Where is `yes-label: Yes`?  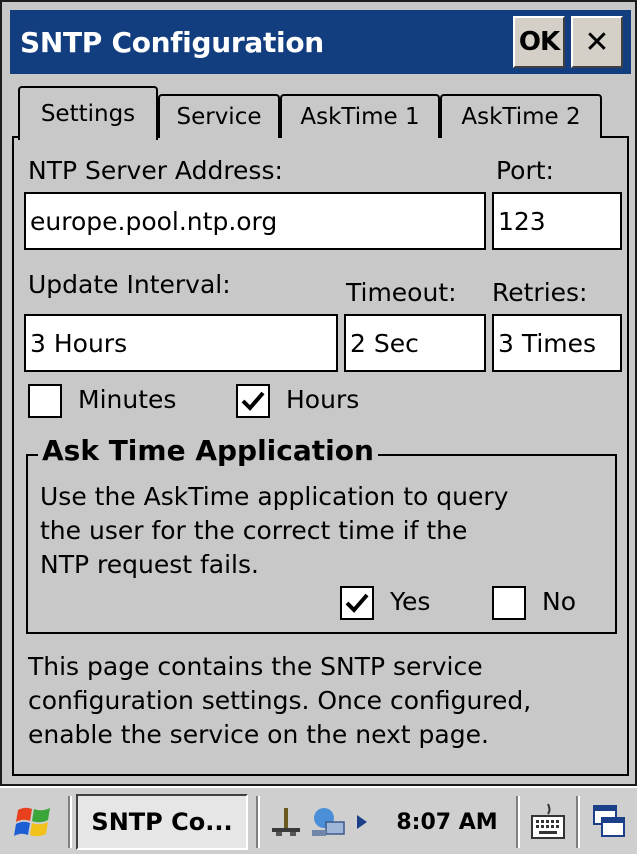
yes-label: Yes is located at coordinates (410, 601).